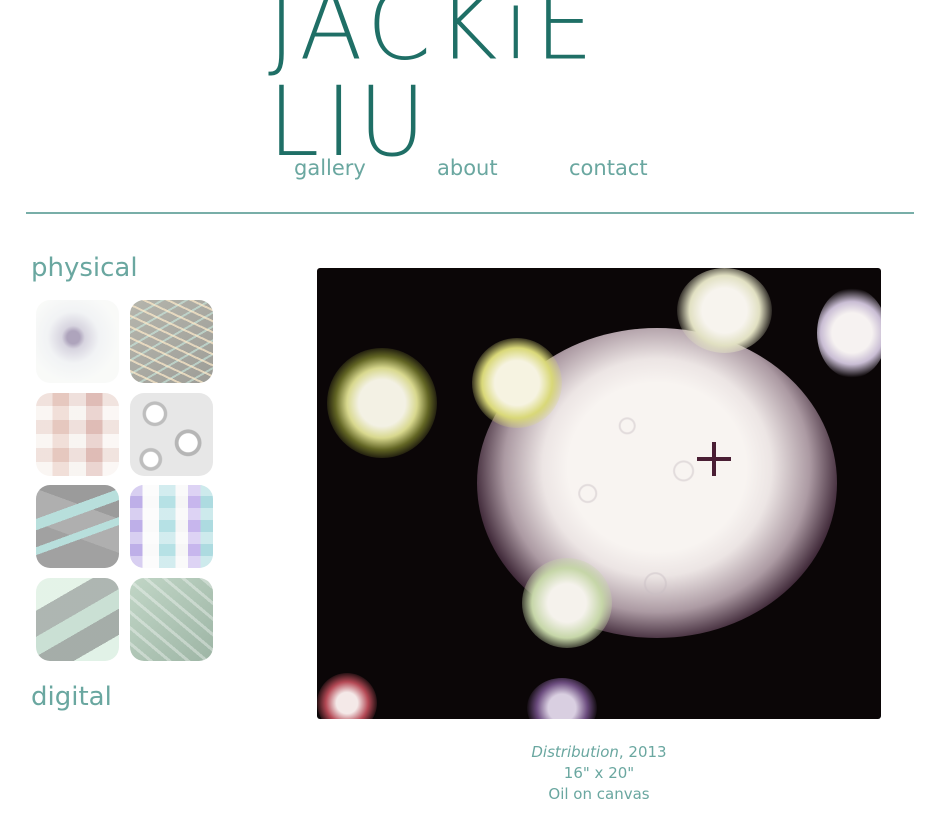 This screenshot has height=839, width=944. Describe the element at coordinates (84, 268) in the screenshot. I see `sidebar-heading-physical: physical` at that location.